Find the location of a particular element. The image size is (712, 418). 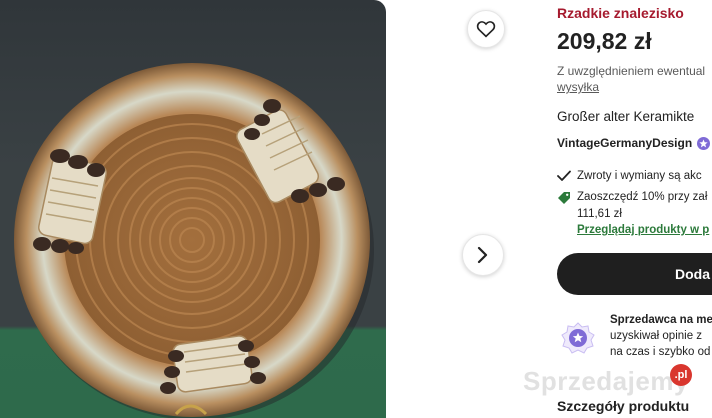

product-details-heading: Szczegóły produktu is located at coordinates (623, 406).